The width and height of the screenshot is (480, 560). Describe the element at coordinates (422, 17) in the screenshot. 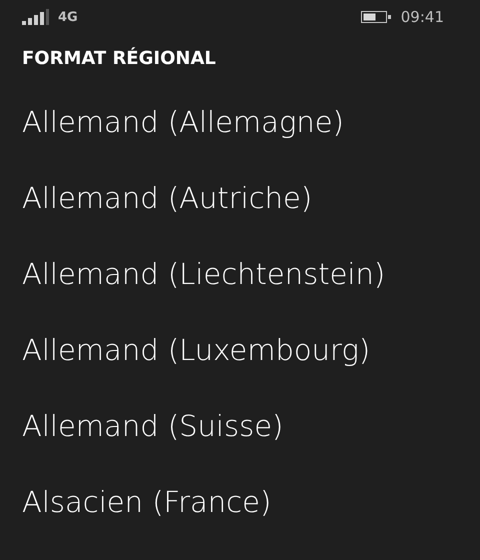

I see `clock-time: 09:41` at that location.